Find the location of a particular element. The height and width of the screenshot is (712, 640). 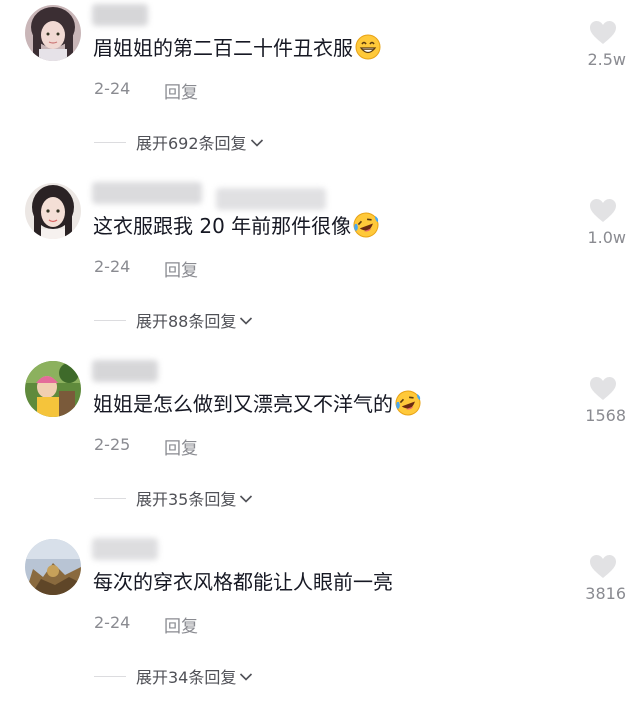

expand-replies-label: 展开692条回复 is located at coordinates (191, 143).